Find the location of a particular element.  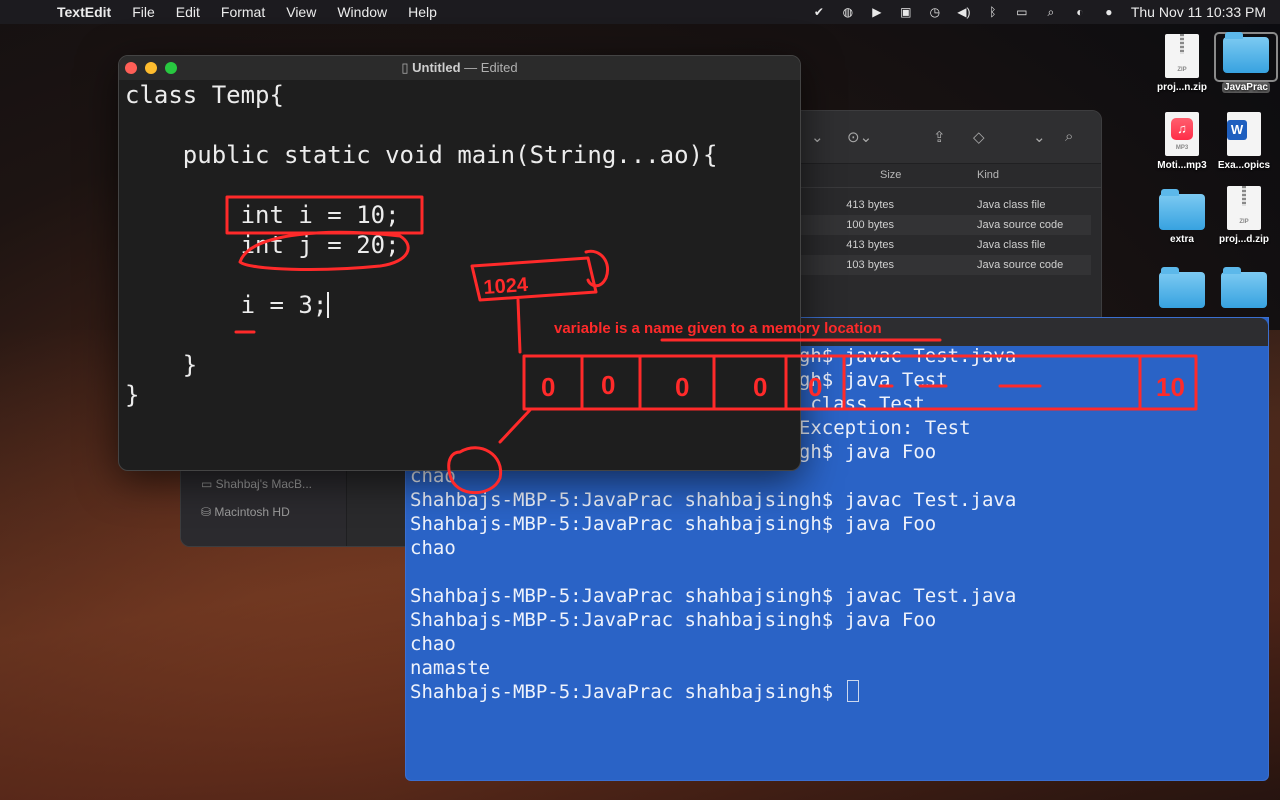

menu-app-name: TextEdit is located at coordinates (84, 12).